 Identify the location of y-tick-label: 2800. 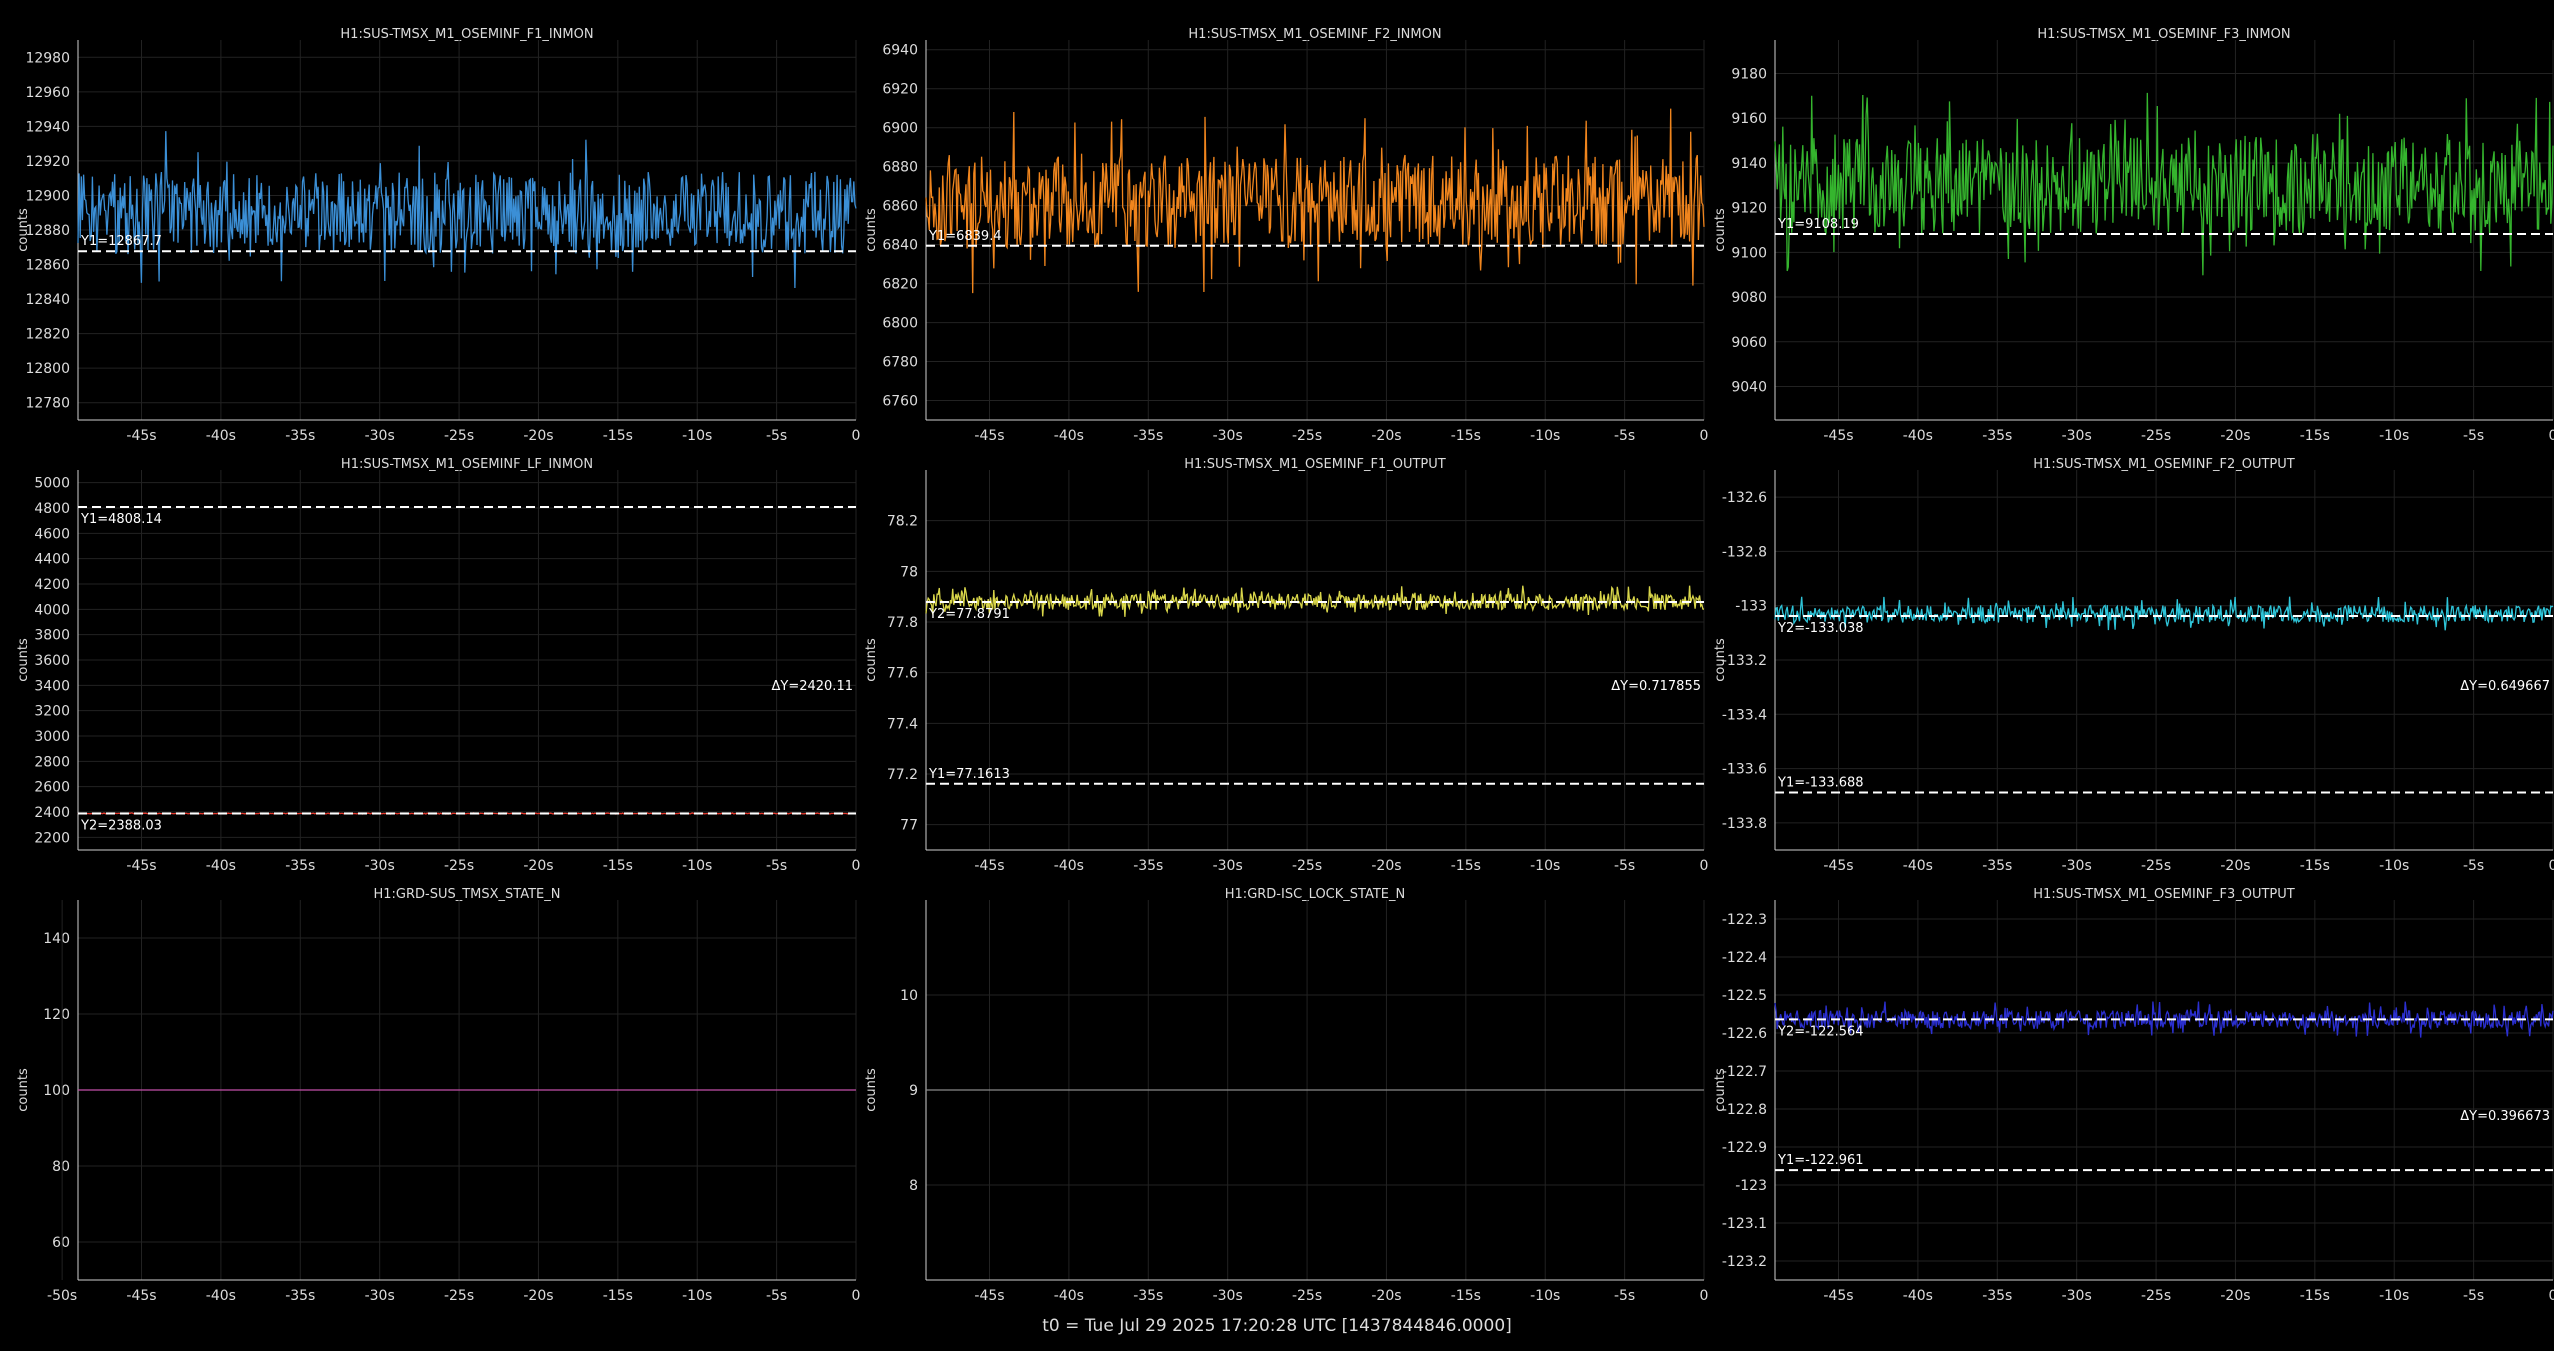
(52, 762).